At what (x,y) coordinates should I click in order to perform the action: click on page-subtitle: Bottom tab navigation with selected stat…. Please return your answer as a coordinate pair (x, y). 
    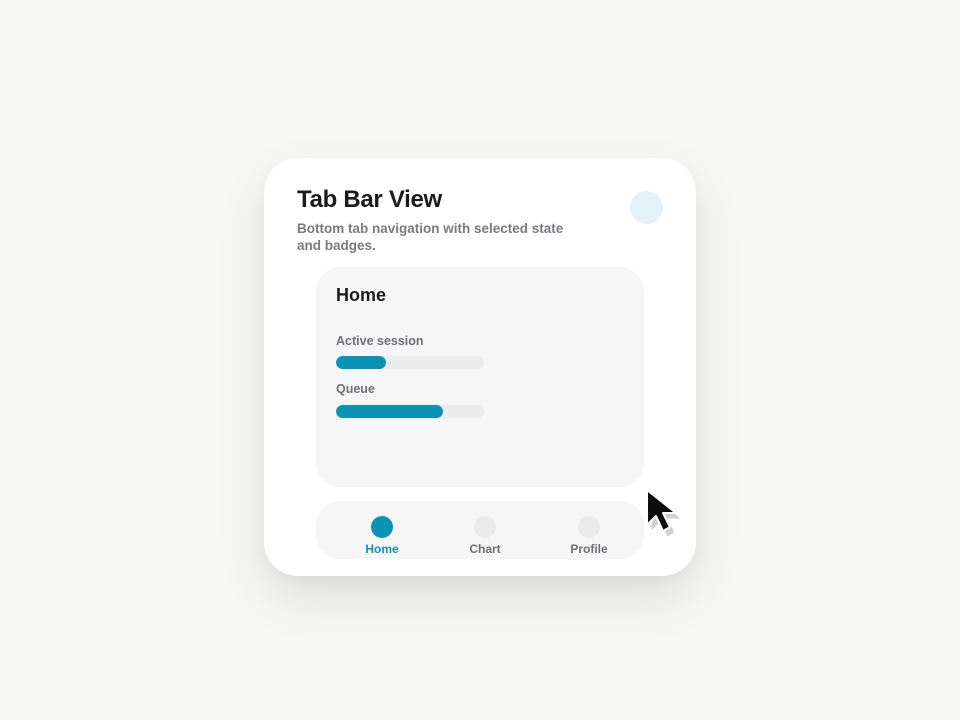
    Looking at the image, I should click on (430, 237).